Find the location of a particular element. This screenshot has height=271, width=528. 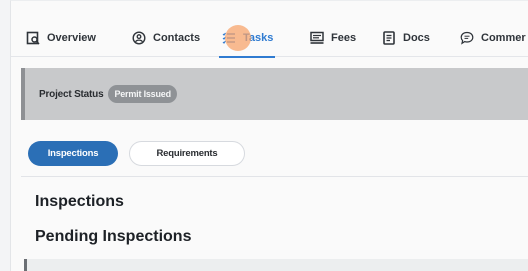

tab-fees: Fees is located at coordinates (332, 38).